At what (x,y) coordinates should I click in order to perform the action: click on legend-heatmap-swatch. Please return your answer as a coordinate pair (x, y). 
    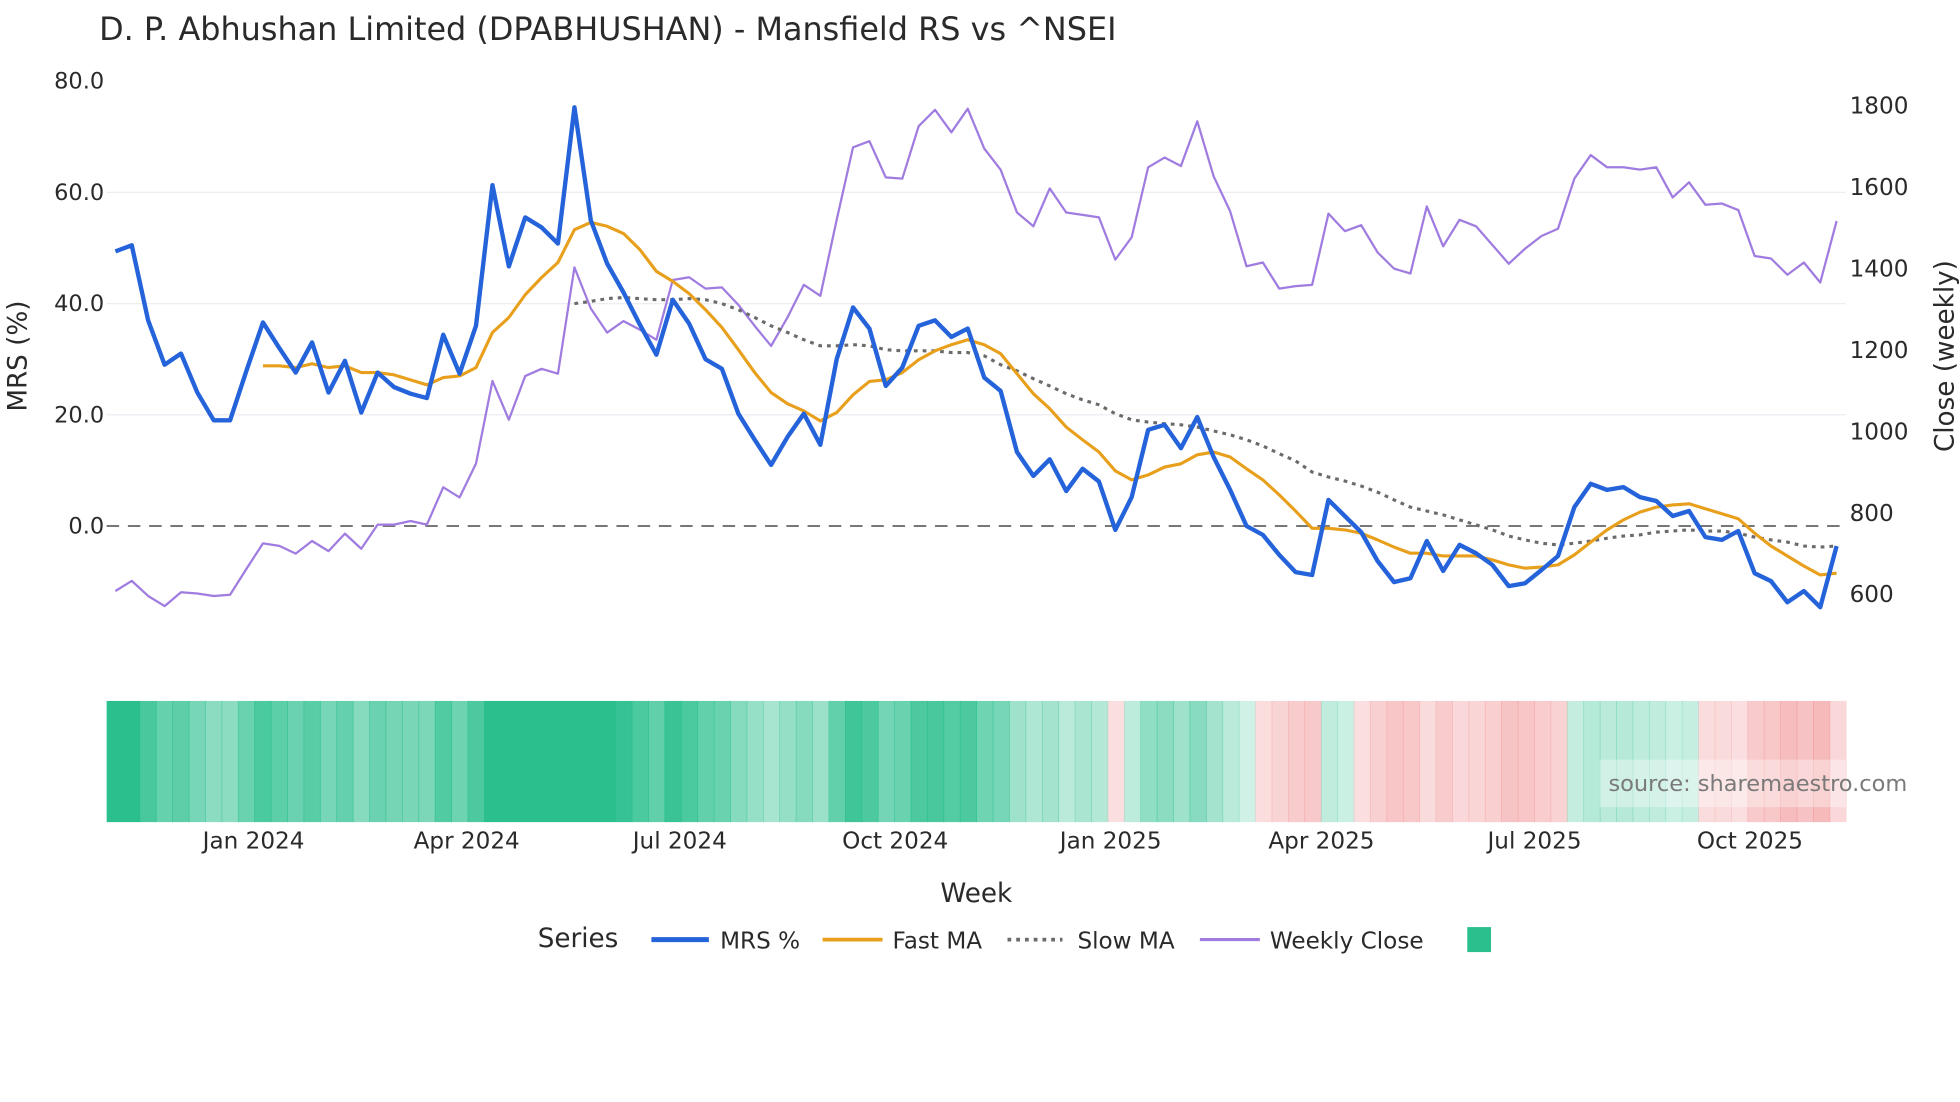
    Looking at the image, I should click on (1479, 940).